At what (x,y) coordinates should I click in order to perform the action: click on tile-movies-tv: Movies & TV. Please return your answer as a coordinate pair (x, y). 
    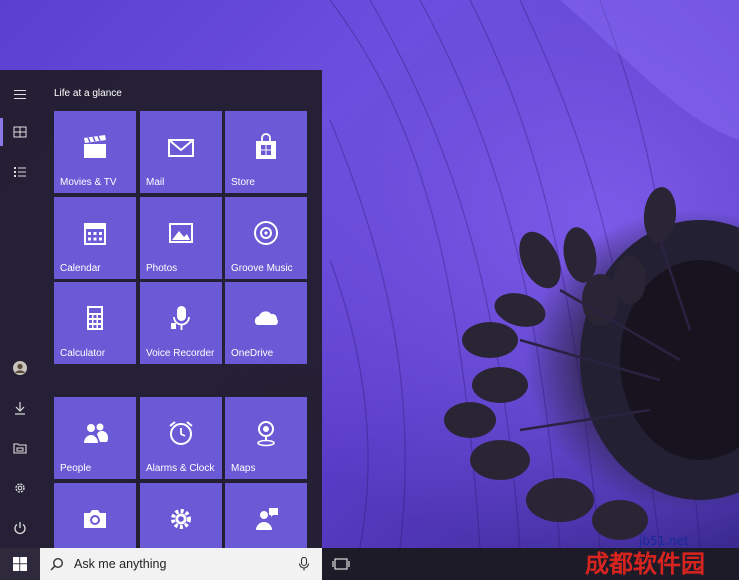
    Looking at the image, I should click on (95, 152).